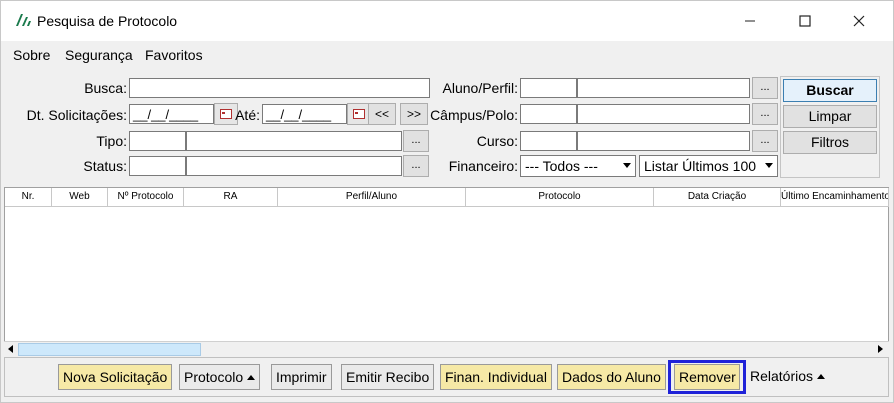 This screenshot has width=894, height=403. Describe the element at coordinates (105, 88) in the screenshot. I see `busca-label: Busca:` at that location.